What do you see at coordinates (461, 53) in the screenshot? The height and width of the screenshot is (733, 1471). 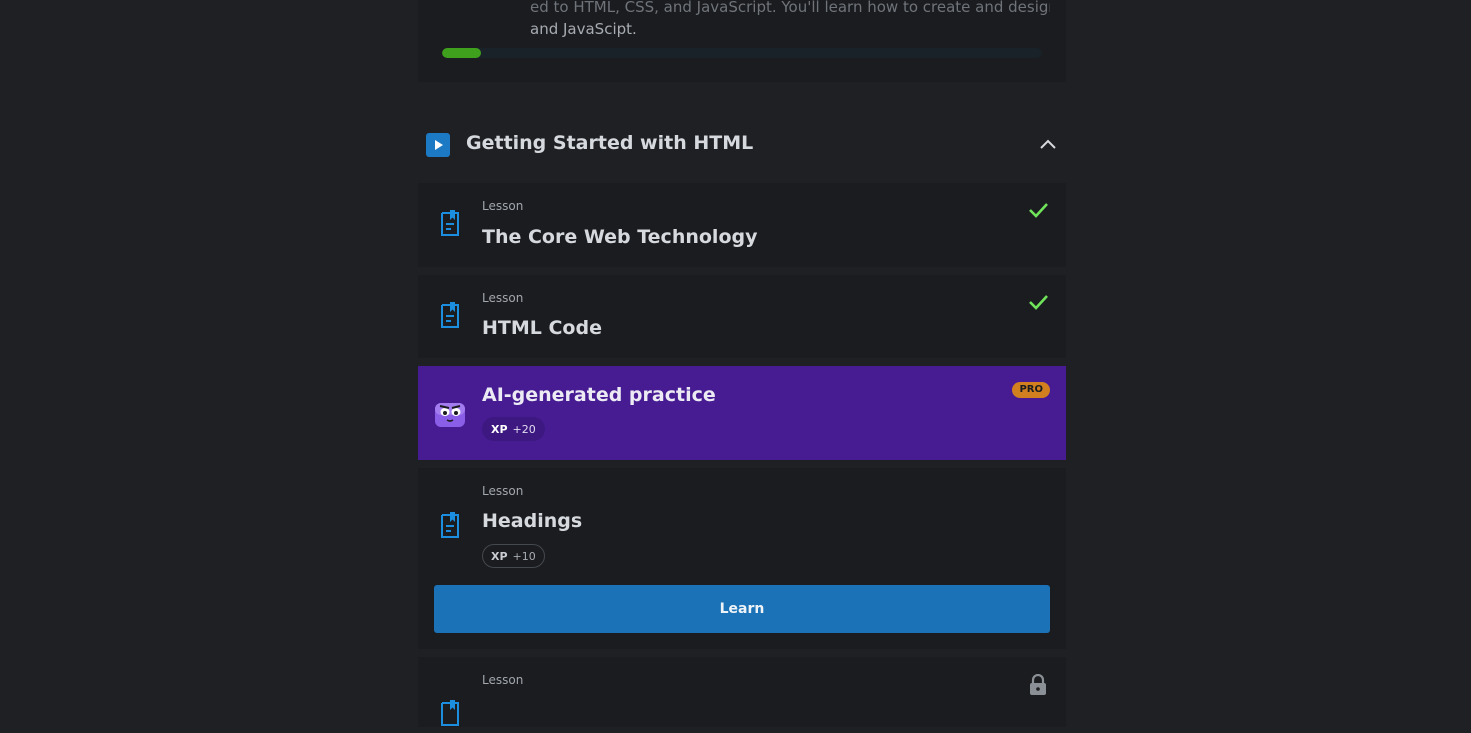 I see `course-progress-fill` at bounding box center [461, 53].